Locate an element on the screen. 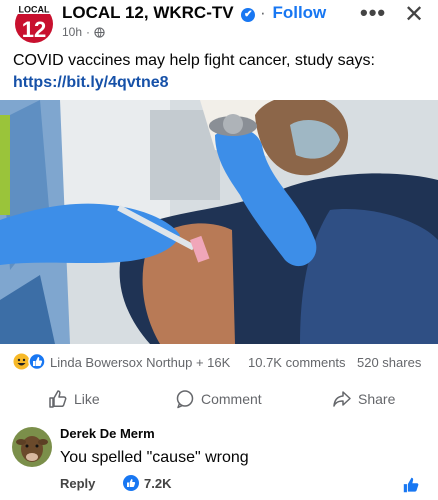 The width and height of the screenshot is (438, 500). comment-bubble-icon is located at coordinates (185, 399).